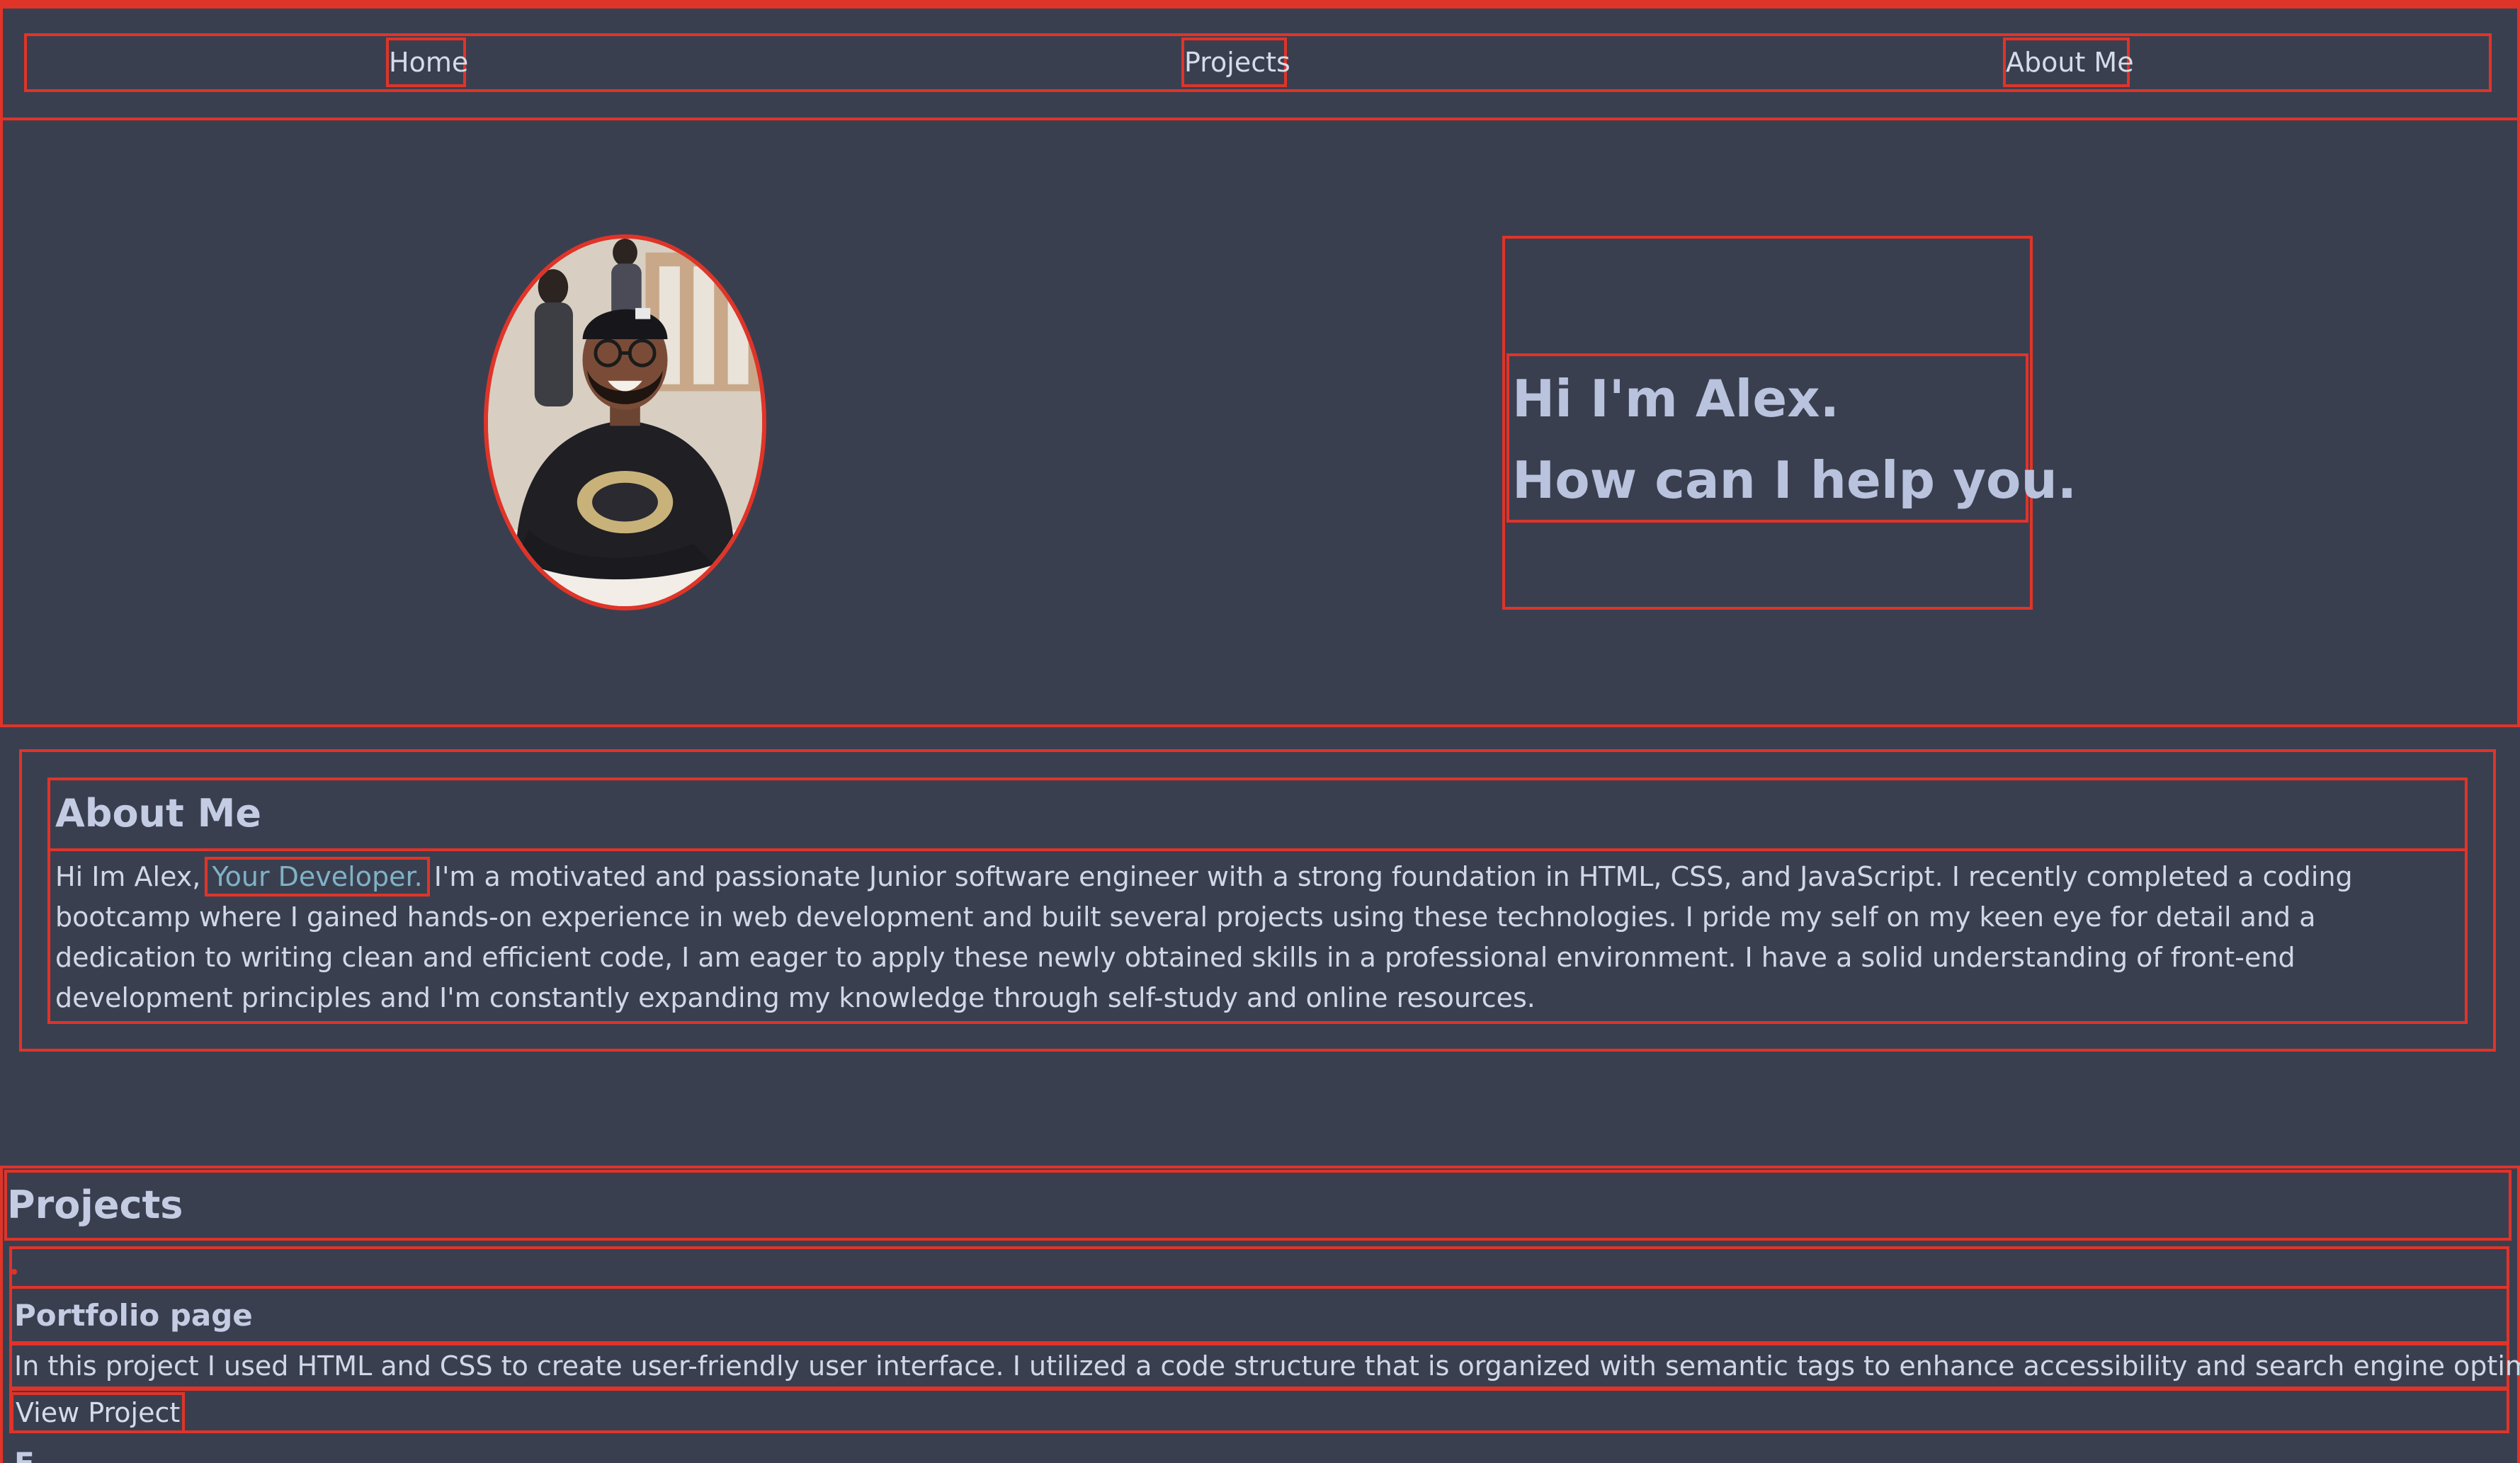 This screenshot has height=1463, width=2520. Describe the element at coordinates (1236, 62) in the screenshot. I see `nav-link-projects: Projects` at that location.